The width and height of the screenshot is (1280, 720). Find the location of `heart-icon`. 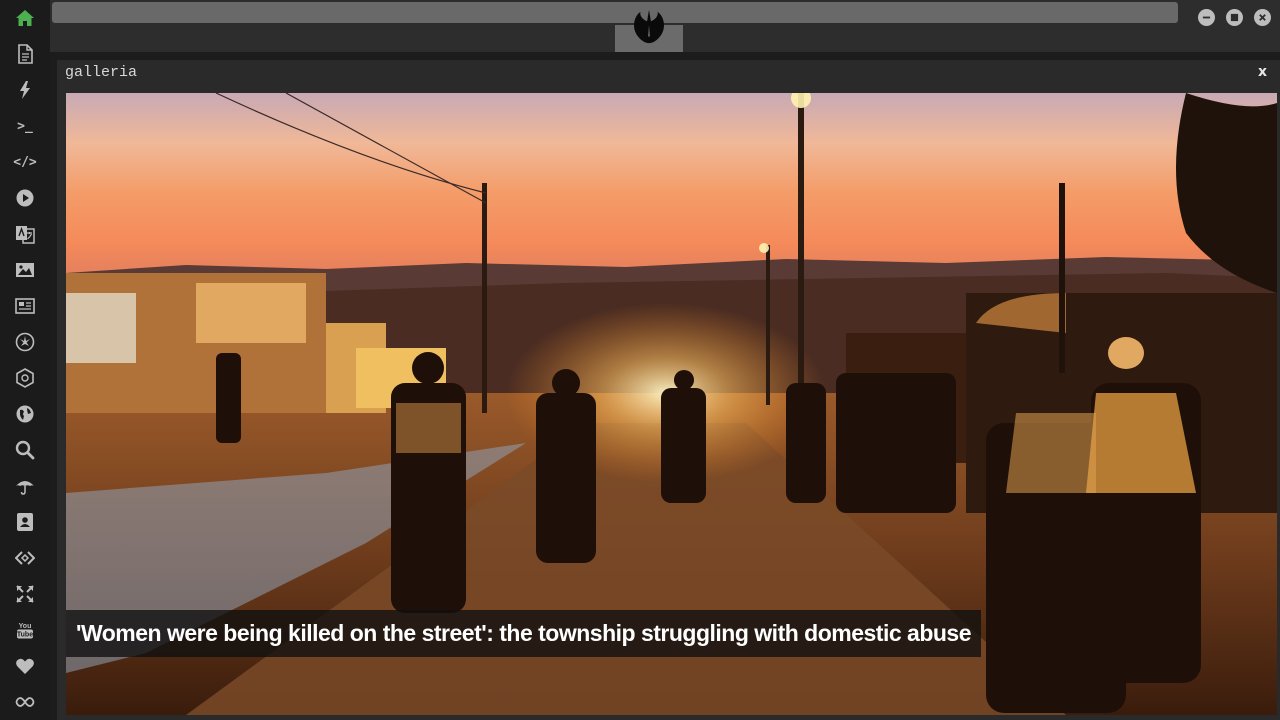

heart-icon is located at coordinates (25, 666).